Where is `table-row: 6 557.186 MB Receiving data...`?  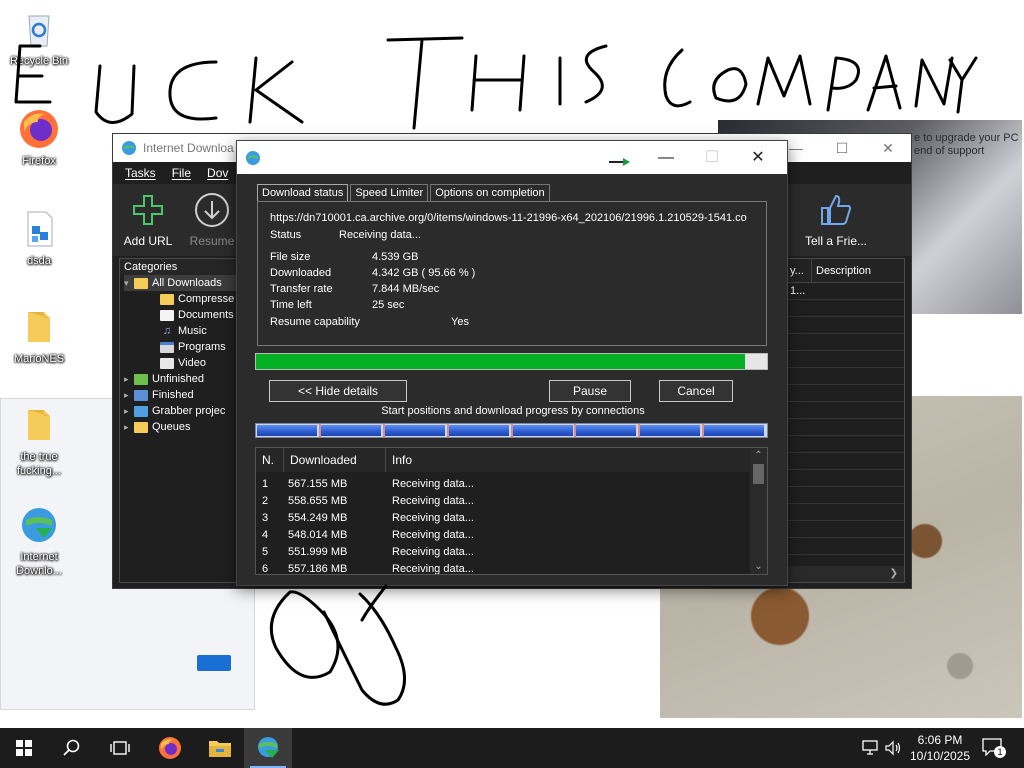
table-row: 6 557.186 MB Receiving data... is located at coordinates (503, 568).